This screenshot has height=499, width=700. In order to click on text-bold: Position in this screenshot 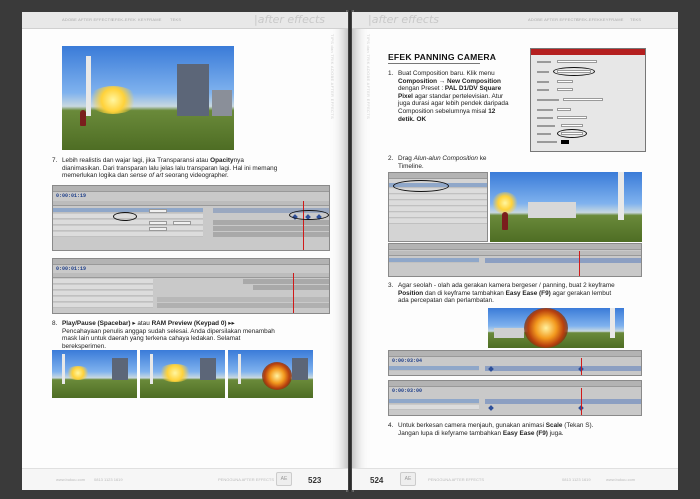, I will do `click(411, 293)`.